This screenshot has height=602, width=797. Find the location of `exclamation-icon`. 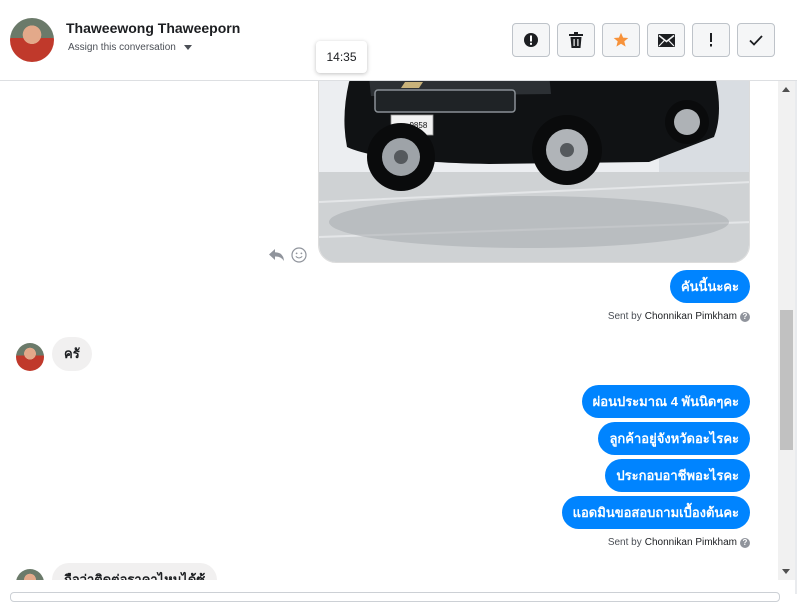

exclamation-icon is located at coordinates (711, 40).